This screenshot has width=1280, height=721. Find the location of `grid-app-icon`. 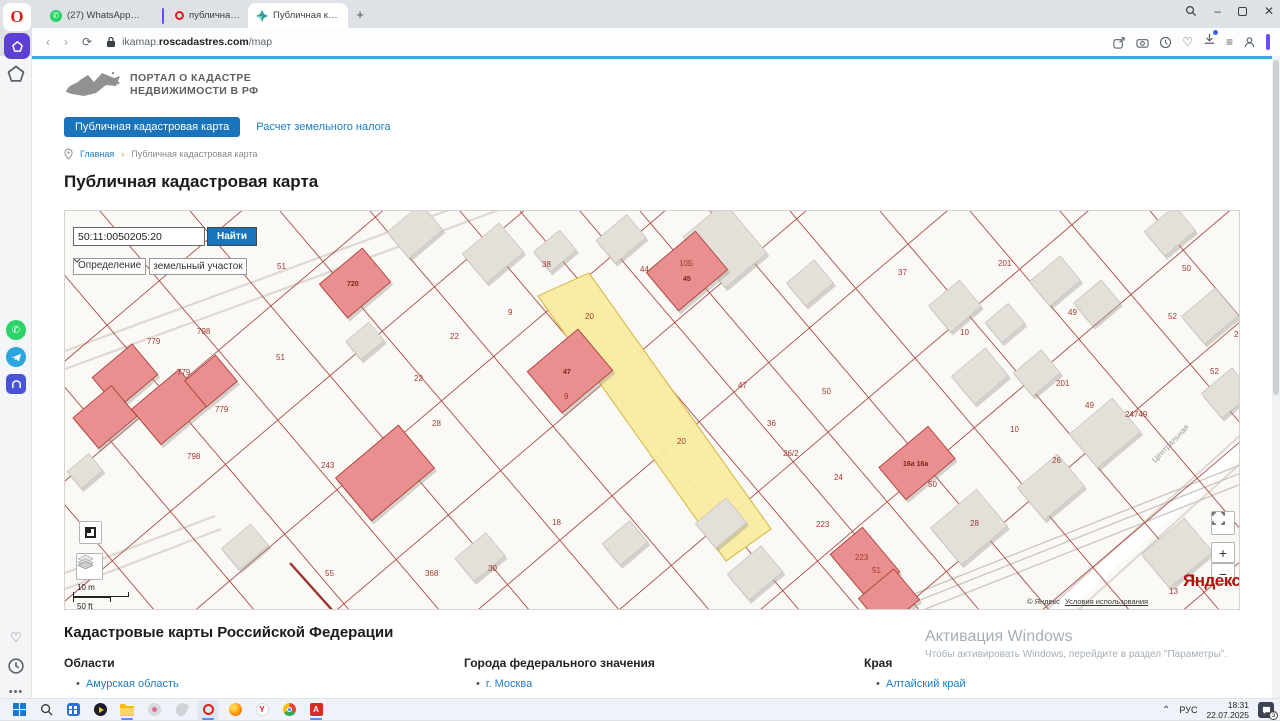

grid-app-icon is located at coordinates (73, 710).